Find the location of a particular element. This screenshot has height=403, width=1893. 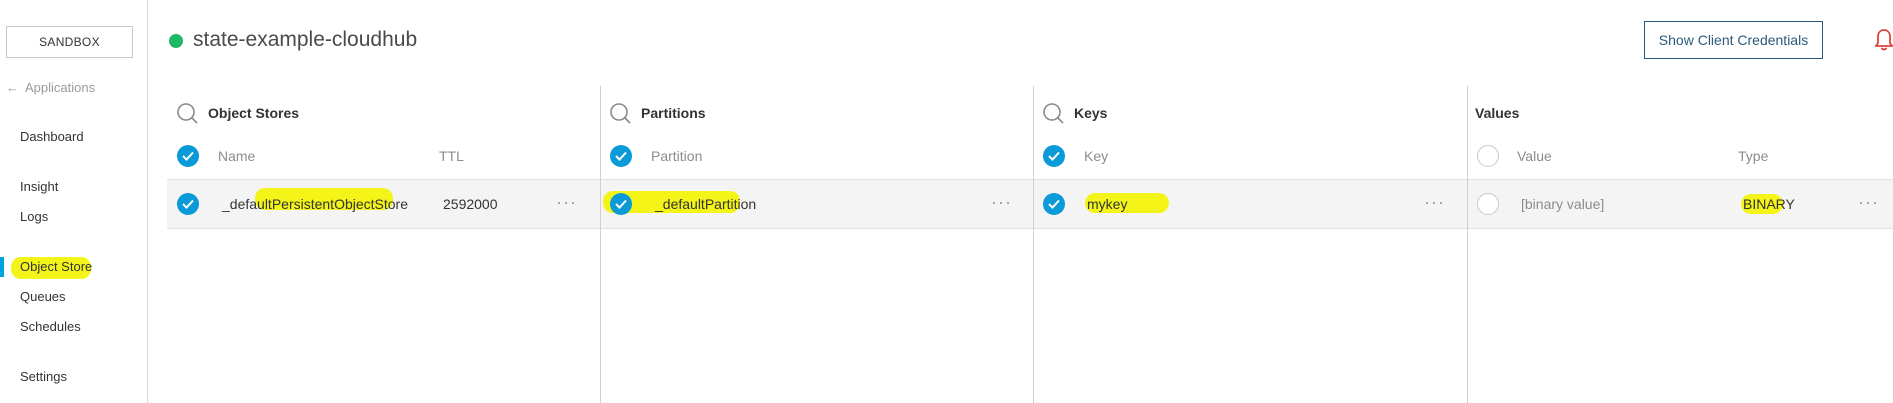

type-cell: BINARY is located at coordinates (1769, 204).